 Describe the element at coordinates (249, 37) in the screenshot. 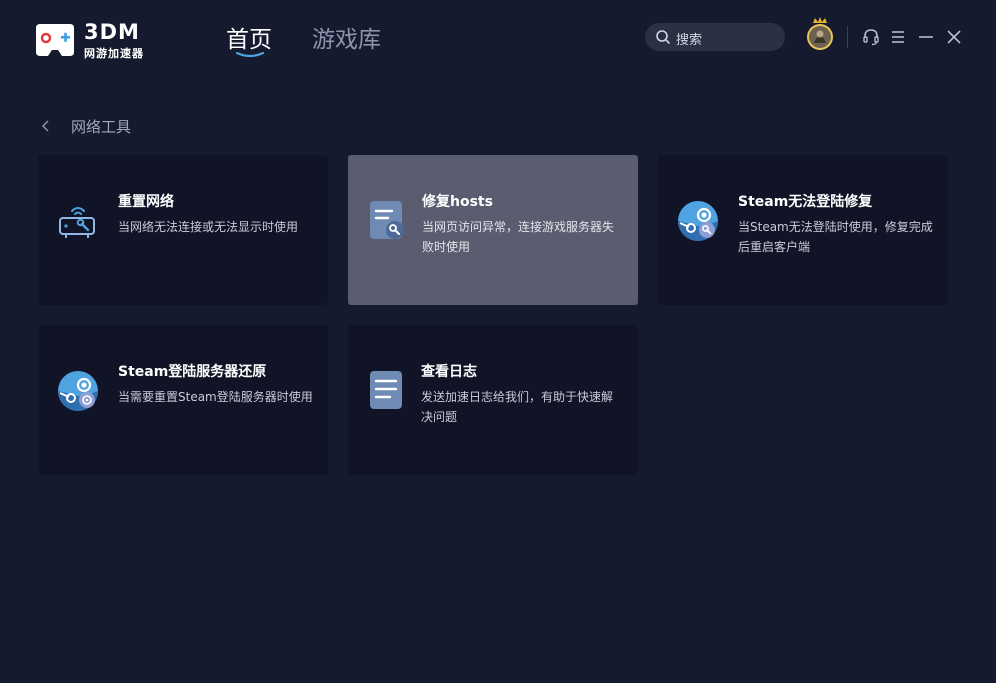

I see `tab-home: 首页` at that location.